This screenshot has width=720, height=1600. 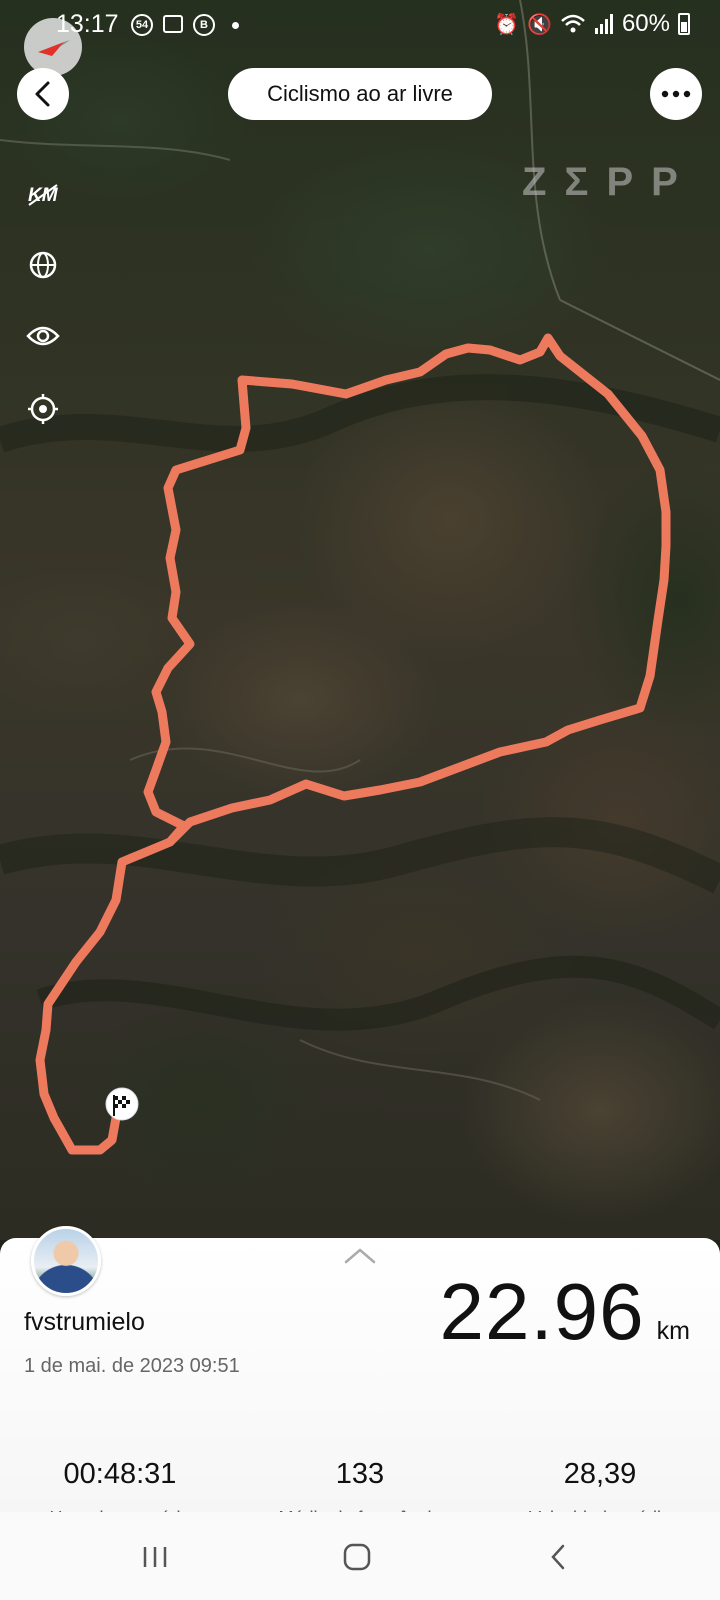 What do you see at coordinates (507, 24) in the screenshot?
I see `alarm-icon: ⏰` at bounding box center [507, 24].